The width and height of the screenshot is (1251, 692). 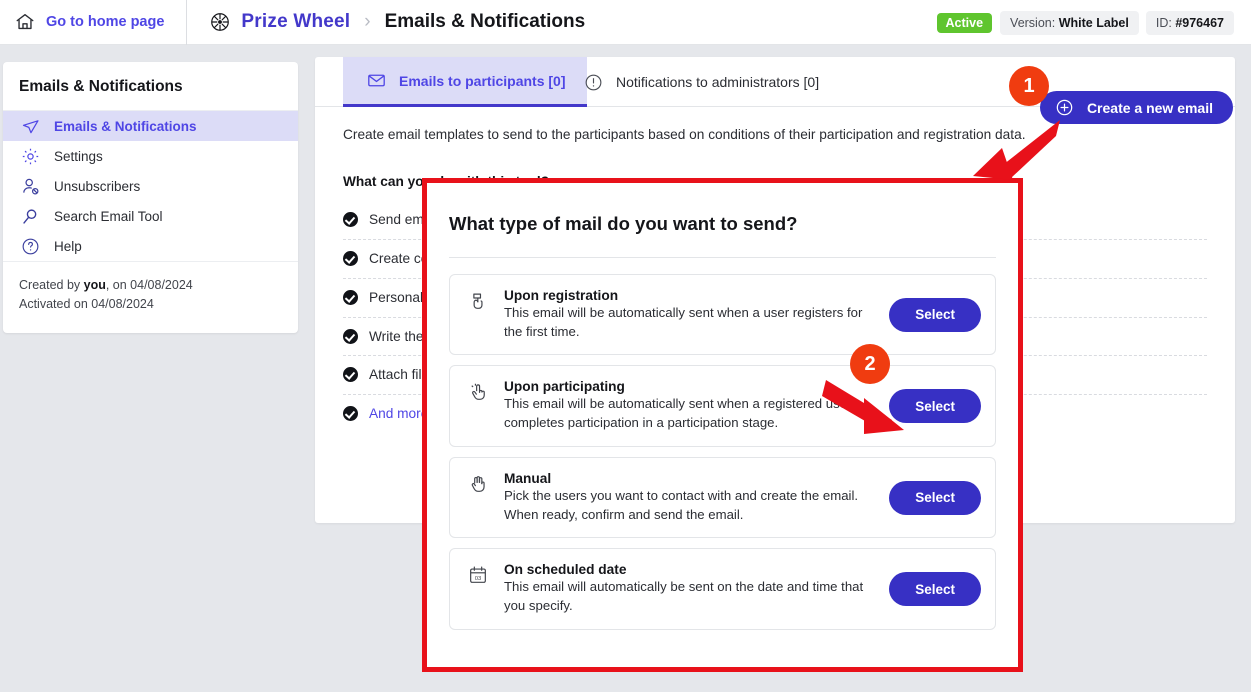 I want to click on paper-plane-icon, so click(x=30, y=126).